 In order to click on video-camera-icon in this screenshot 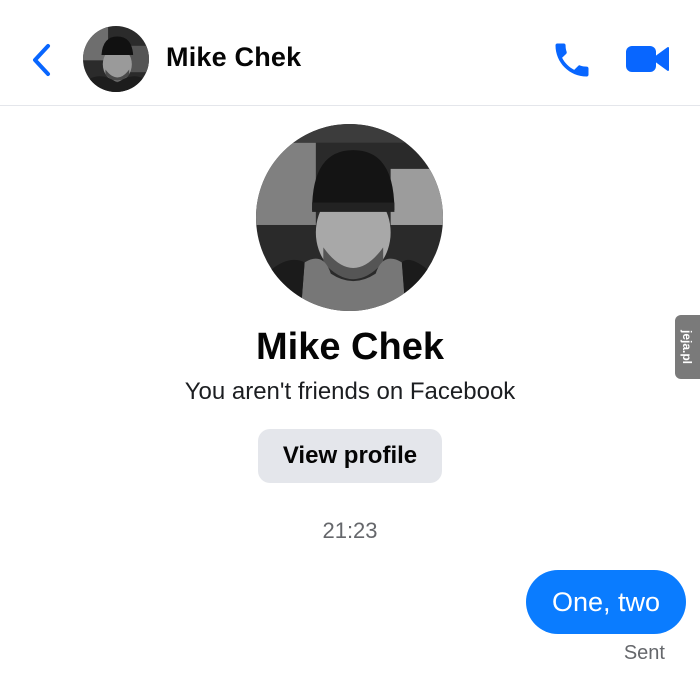, I will do `click(647, 59)`.